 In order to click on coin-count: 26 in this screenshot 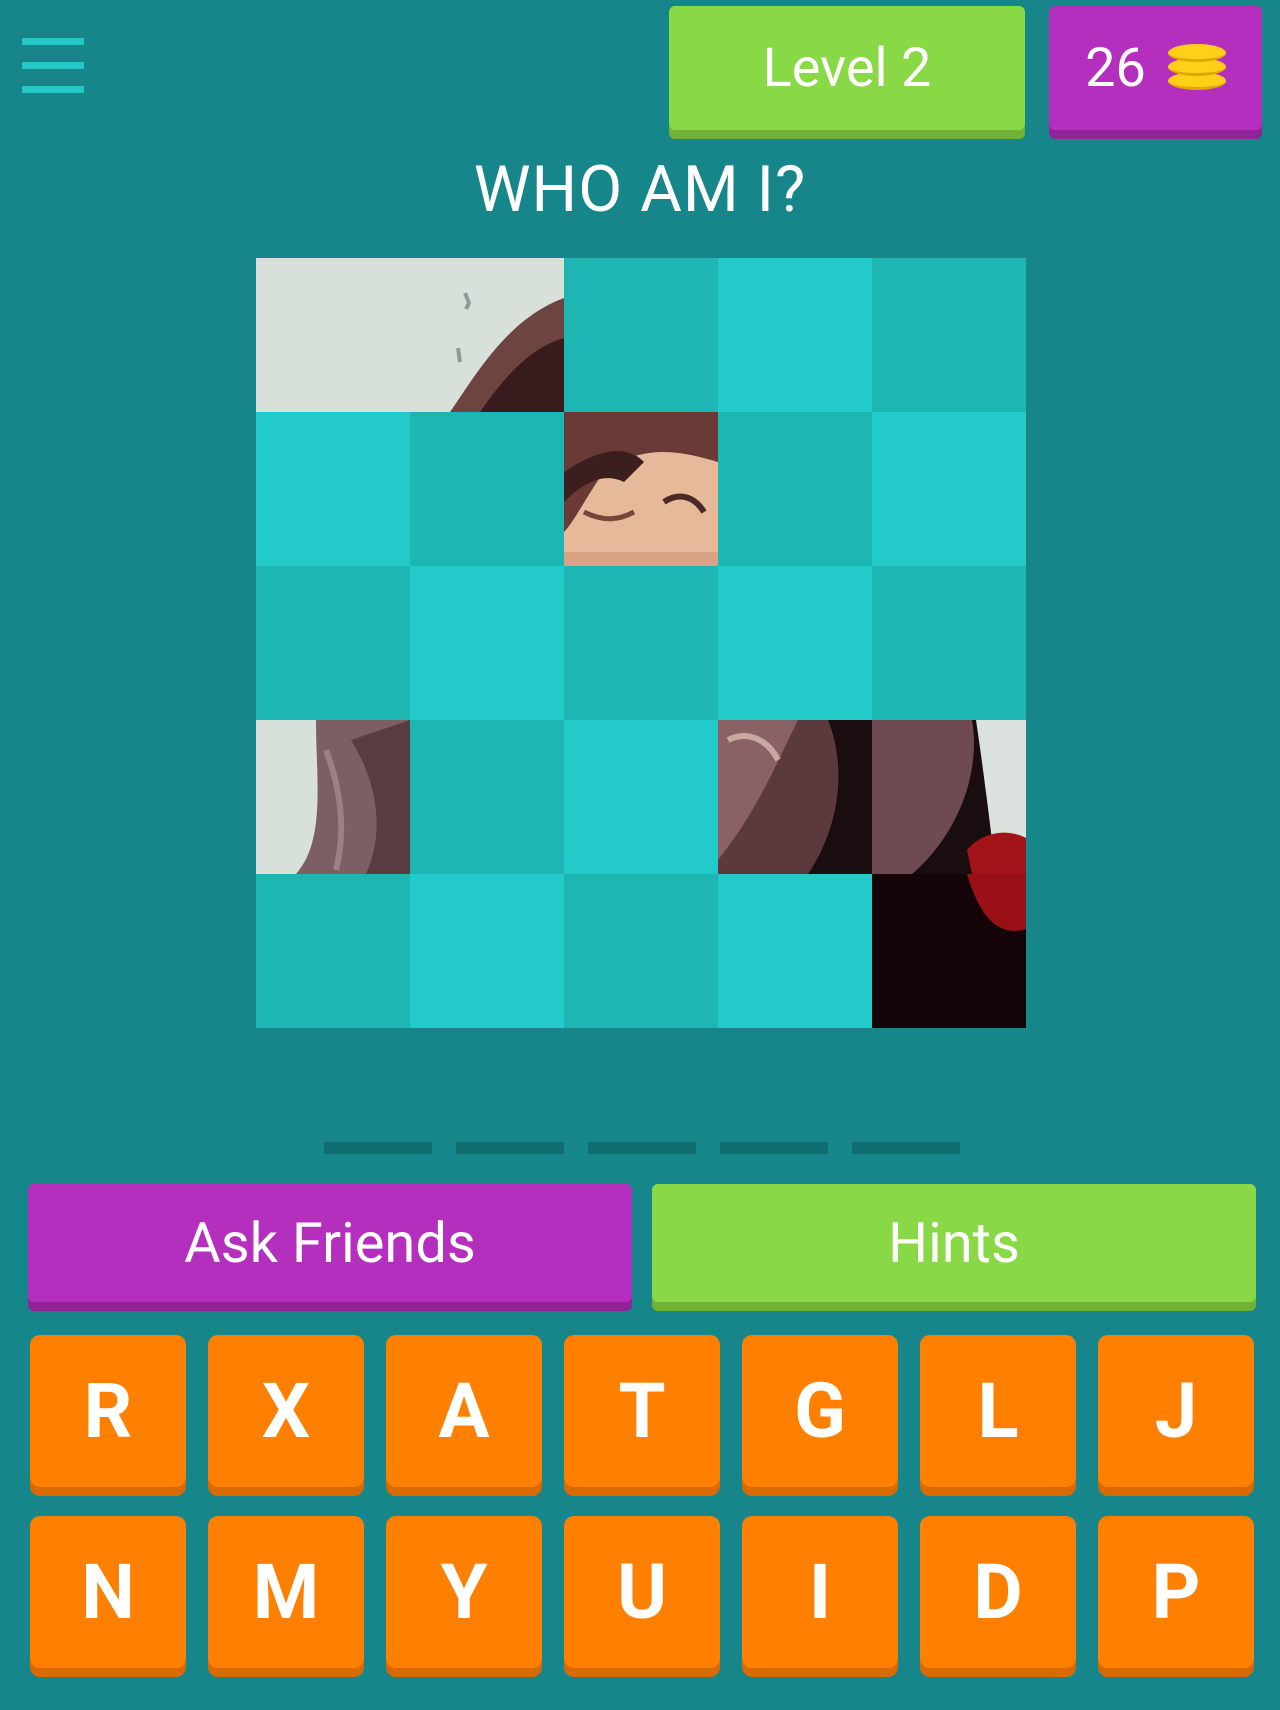, I will do `click(1115, 68)`.